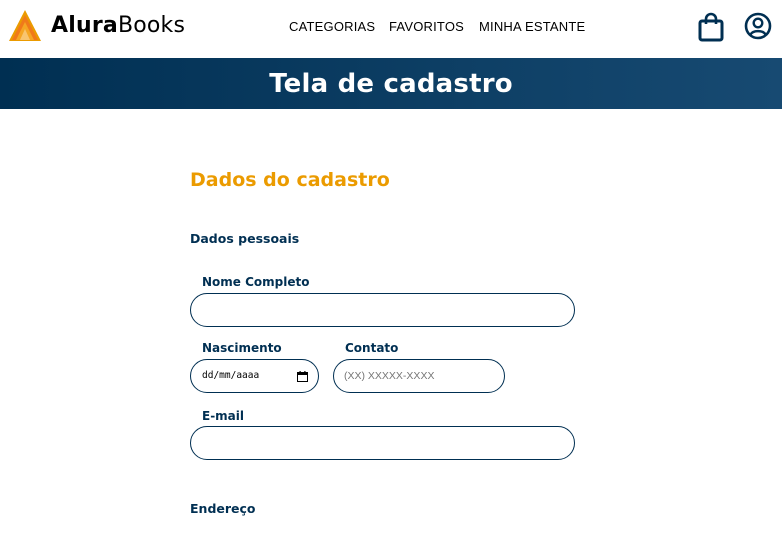 This screenshot has width=782, height=544. What do you see at coordinates (758, 26) in the screenshot?
I see `user-account-icon` at bounding box center [758, 26].